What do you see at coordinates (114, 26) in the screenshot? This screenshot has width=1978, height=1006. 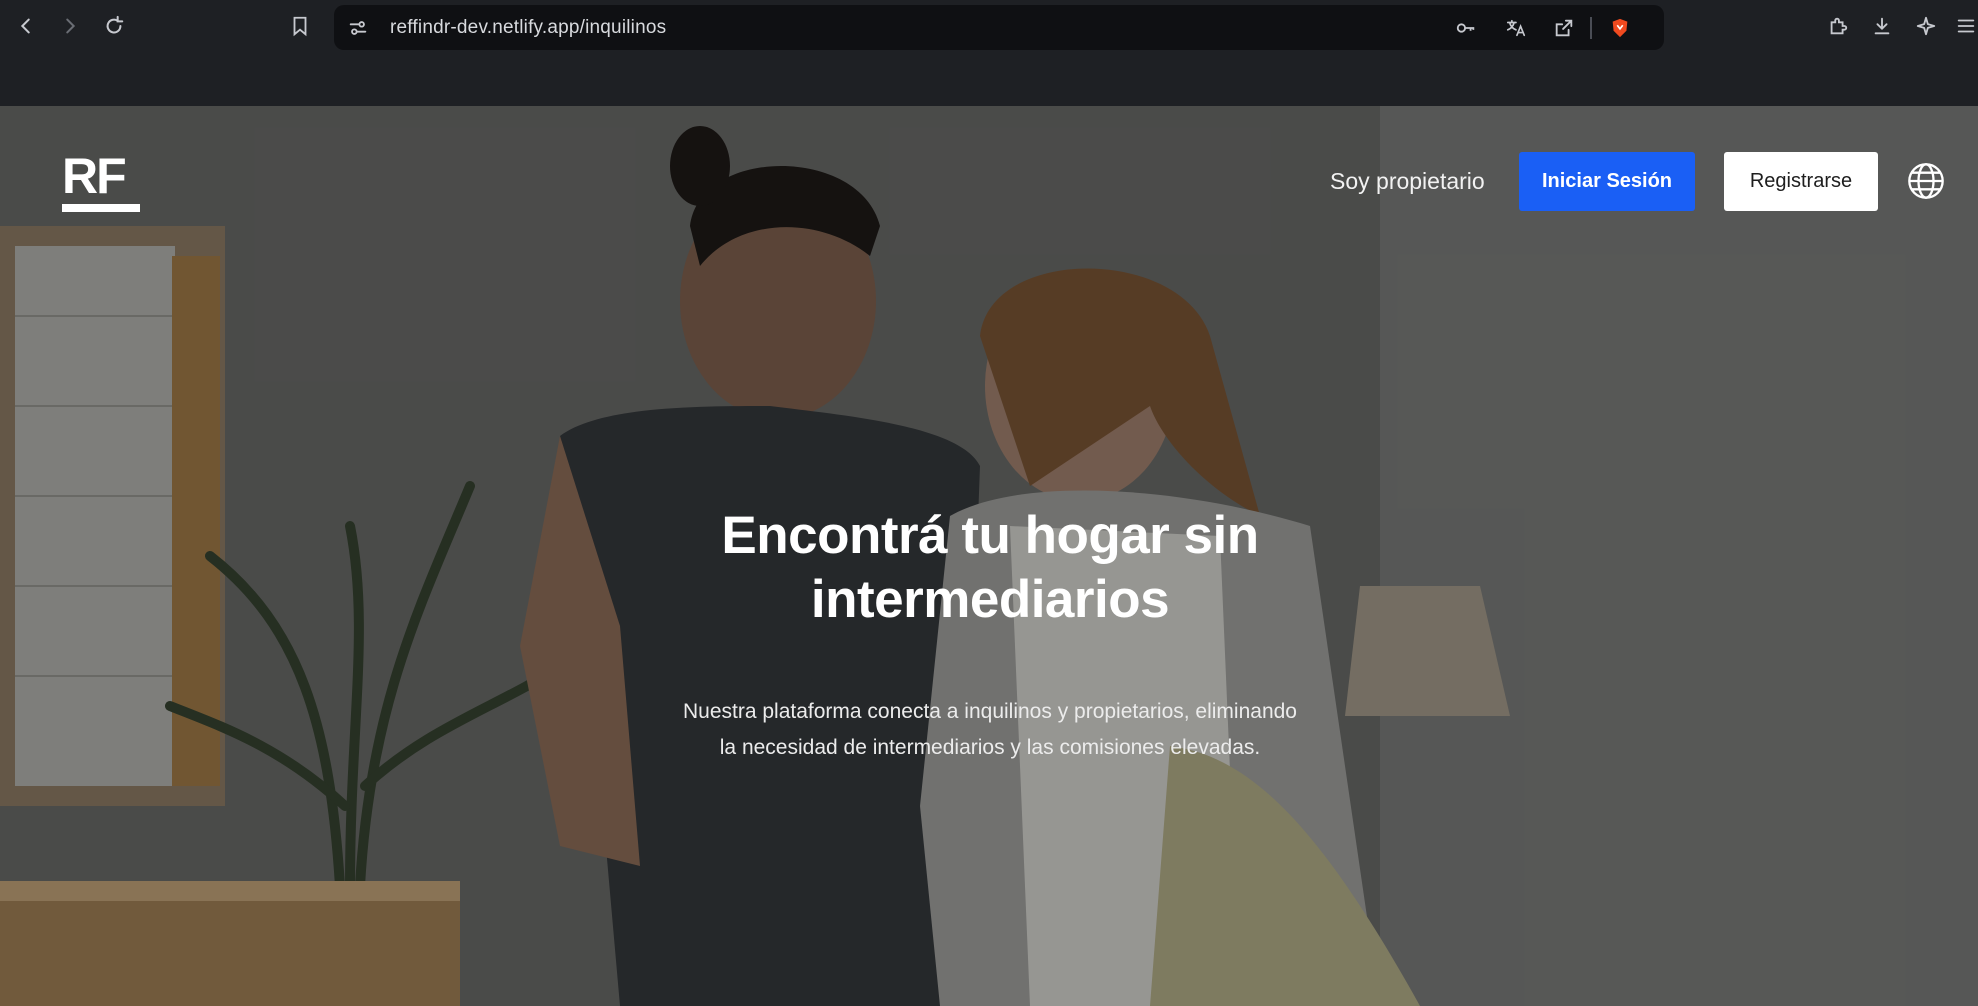 I see `reload-icon` at bounding box center [114, 26].